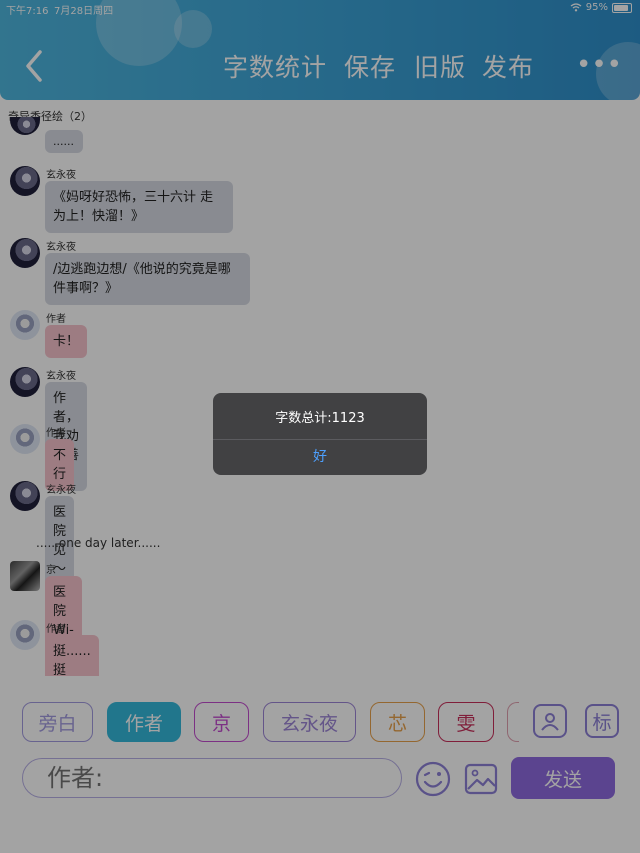 The width and height of the screenshot is (640, 853). What do you see at coordinates (320, 418) in the screenshot?
I see `alert-message: 字数总计:1123` at bounding box center [320, 418].